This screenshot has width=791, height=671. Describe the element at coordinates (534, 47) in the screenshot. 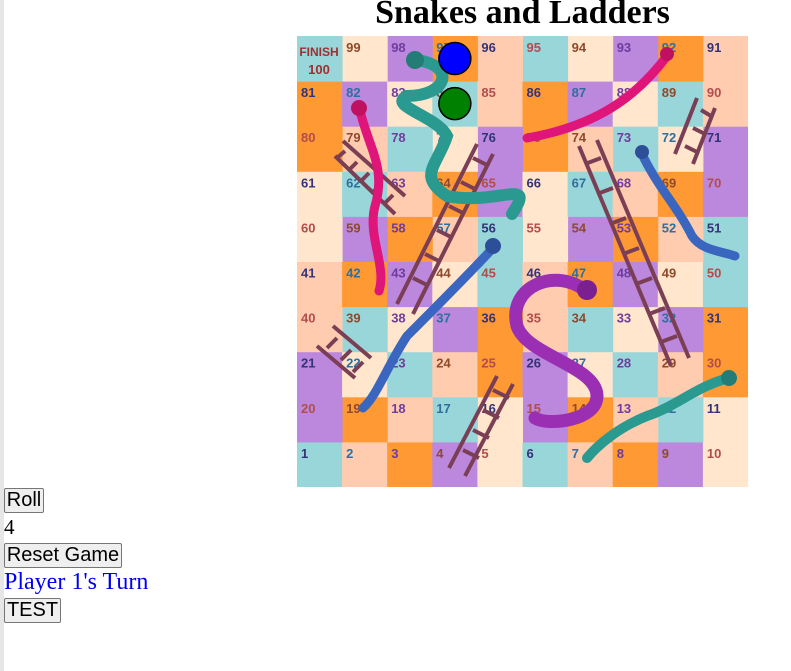

I see `cell-number: 95` at that location.